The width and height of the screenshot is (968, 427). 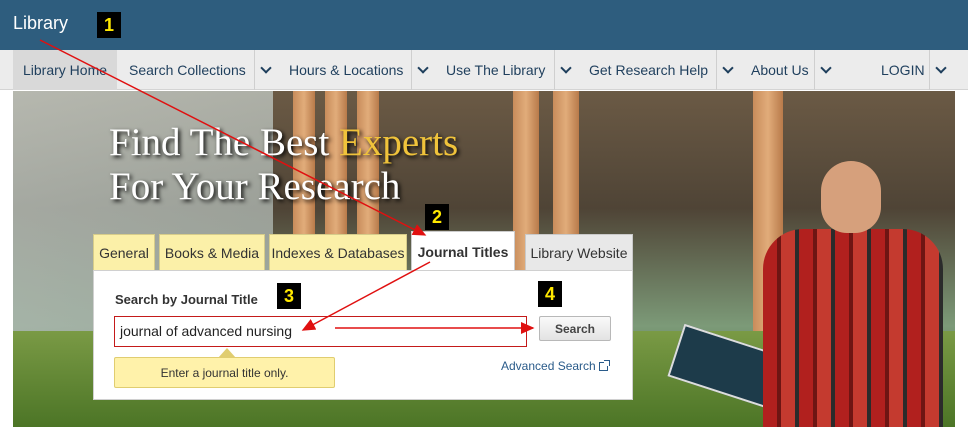 What do you see at coordinates (320, 331) in the screenshot?
I see `journal-search-input: journal of advanced nursing` at bounding box center [320, 331].